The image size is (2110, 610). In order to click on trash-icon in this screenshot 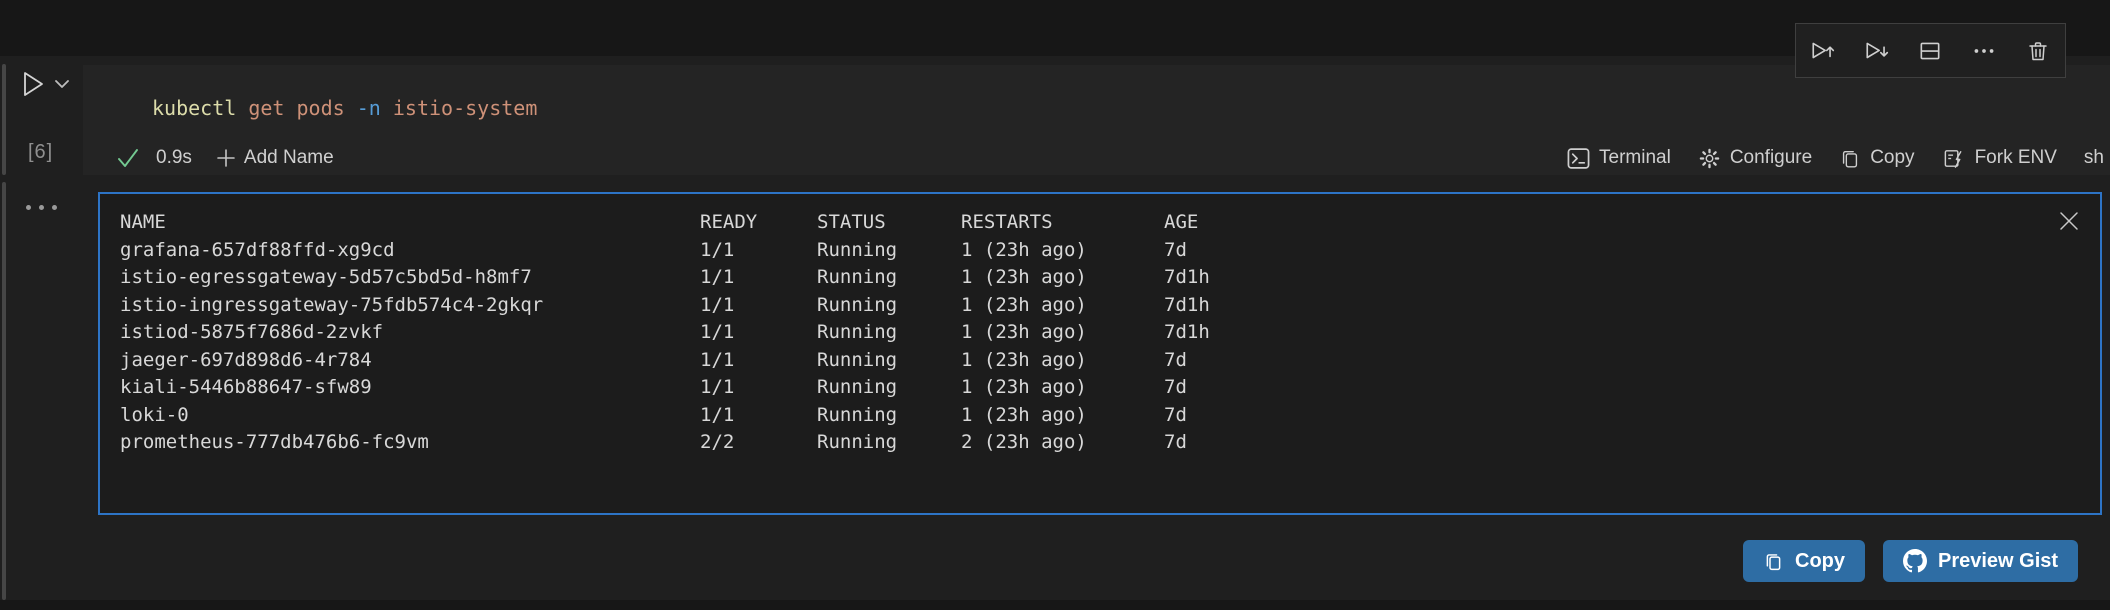, I will do `click(2038, 51)`.